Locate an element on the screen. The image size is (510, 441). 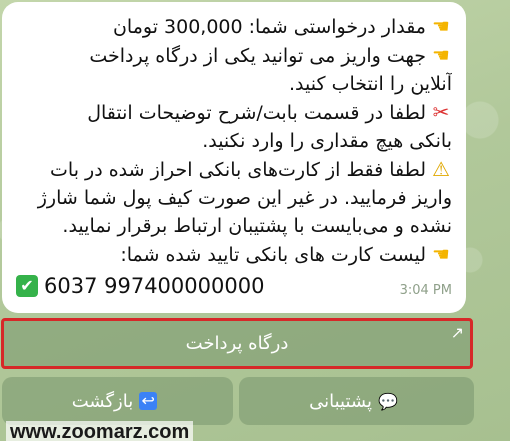
message-line: ☚لیست کارت های بانکی تایید شده شما: is located at coordinates (234, 254).